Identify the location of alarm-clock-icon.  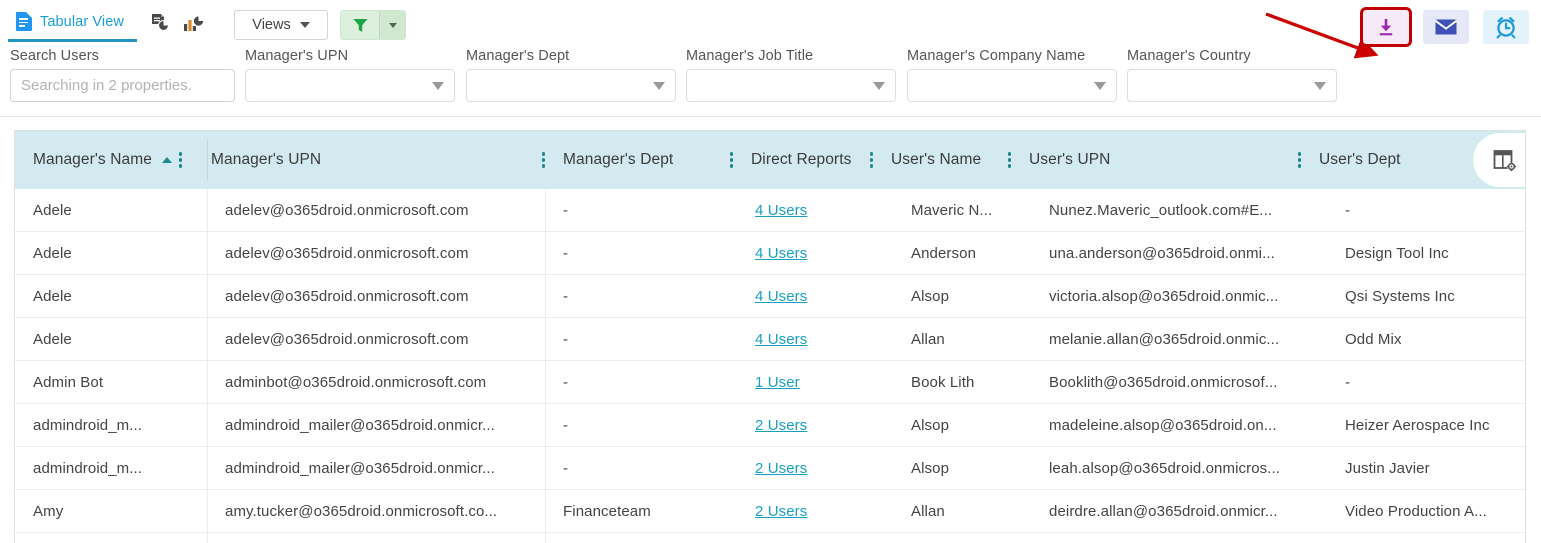
(1506, 28).